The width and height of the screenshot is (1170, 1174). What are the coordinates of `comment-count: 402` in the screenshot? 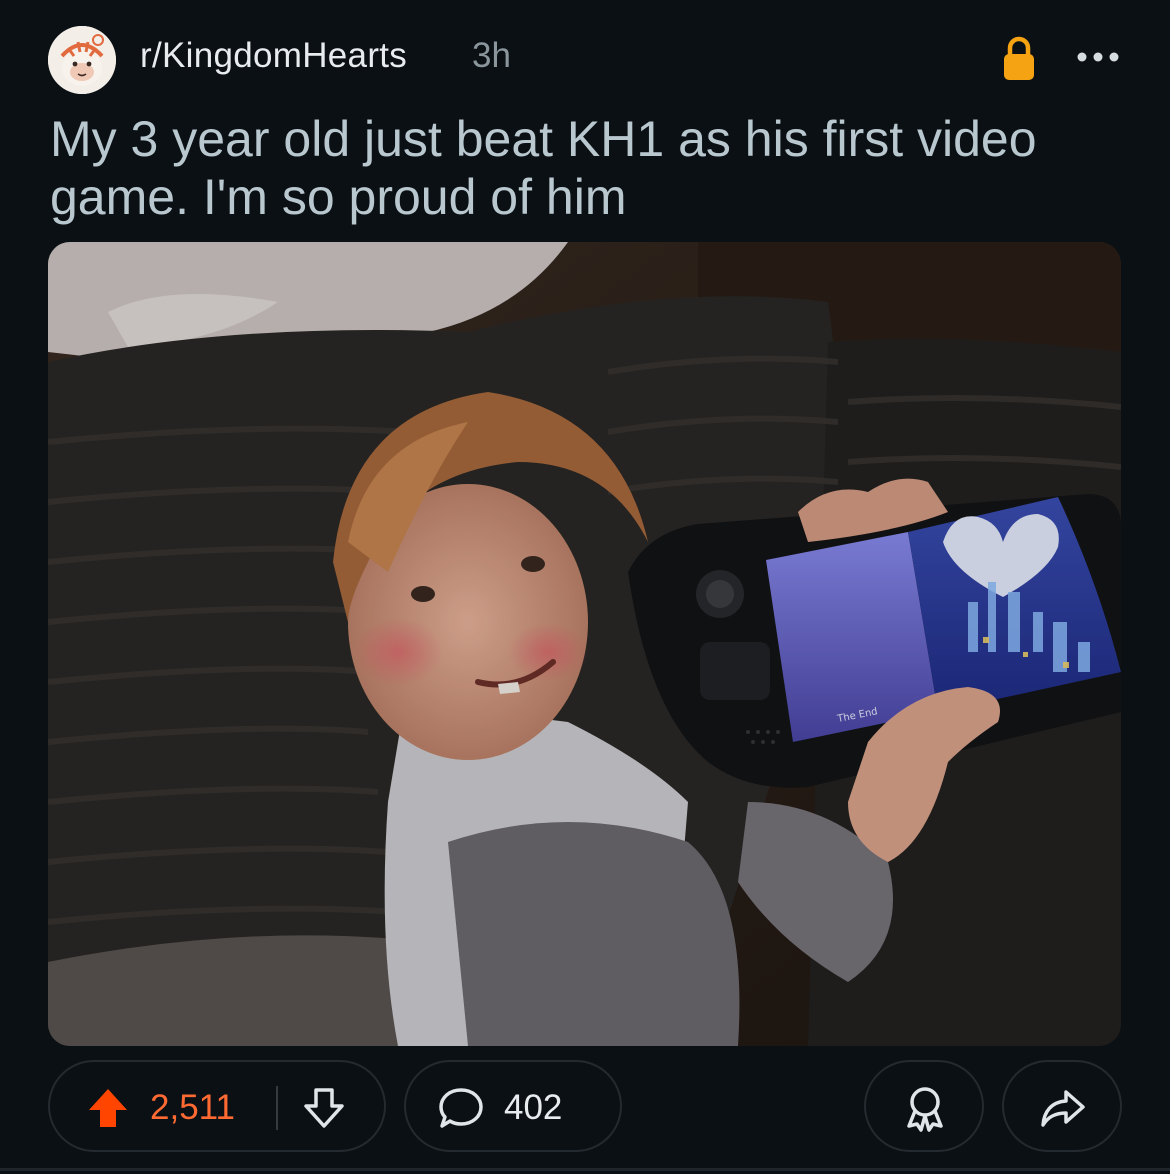 It's located at (533, 1107).